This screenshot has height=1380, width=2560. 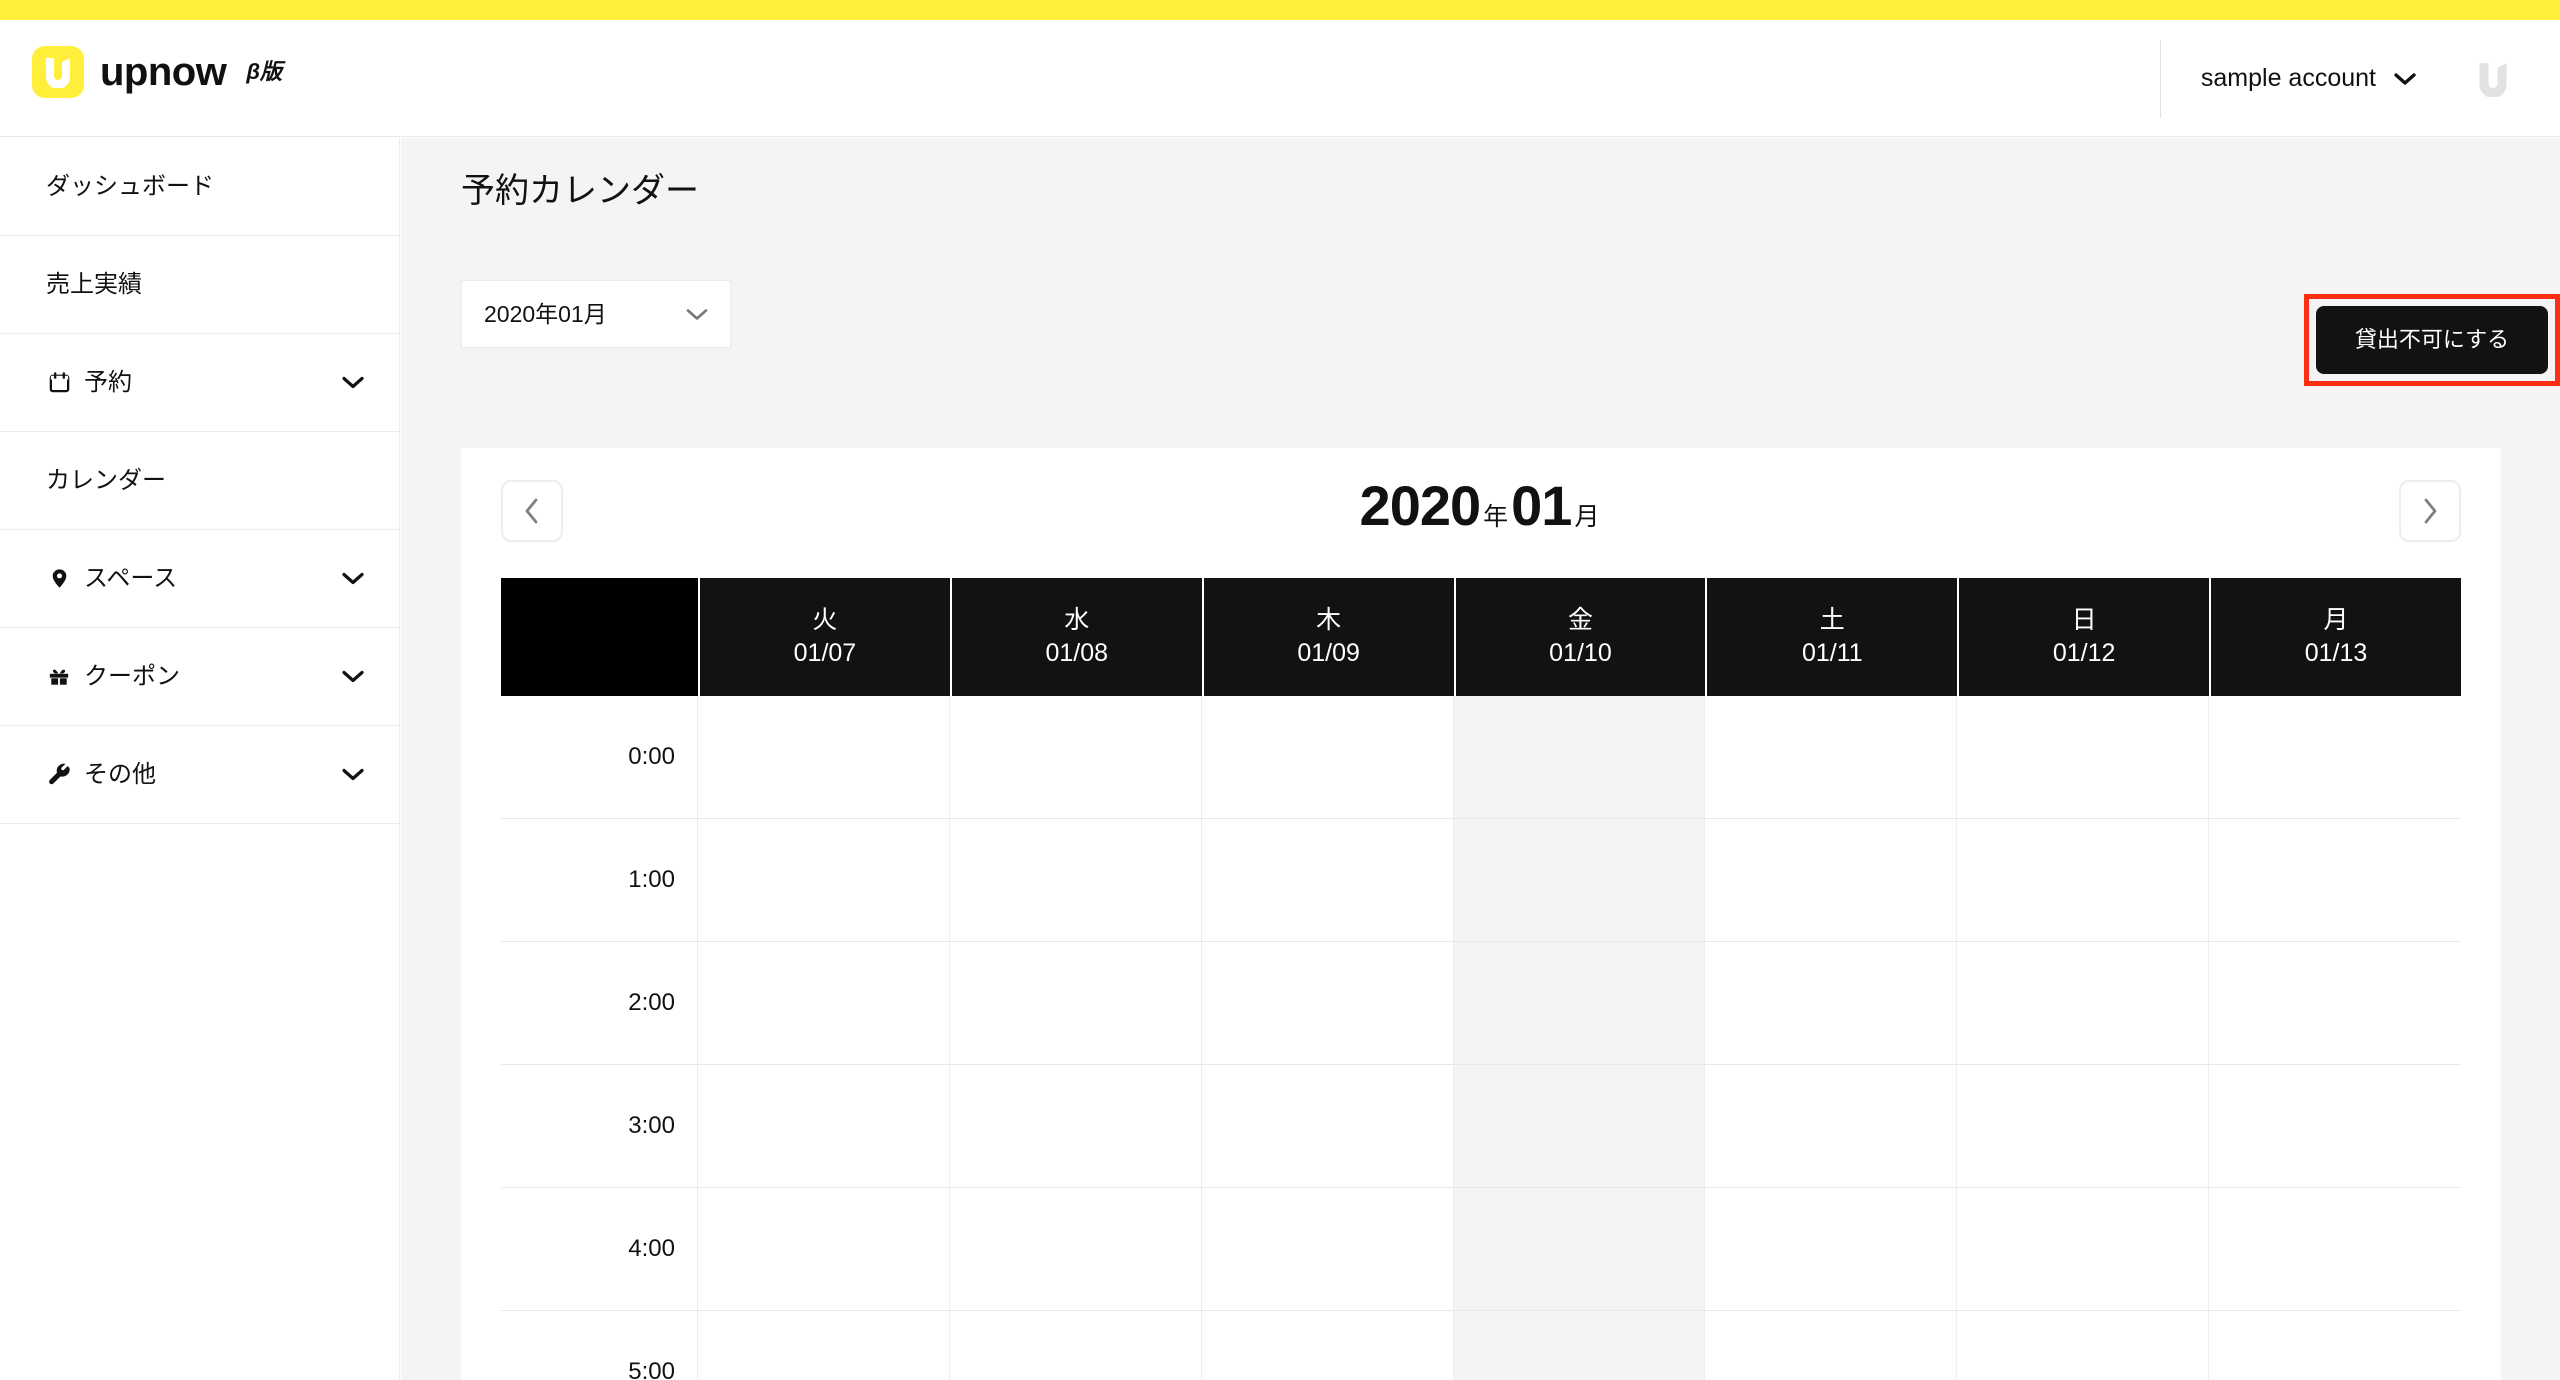 I want to click on make-unavailable-button: 貸出不可にする, so click(x=2432, y=340).